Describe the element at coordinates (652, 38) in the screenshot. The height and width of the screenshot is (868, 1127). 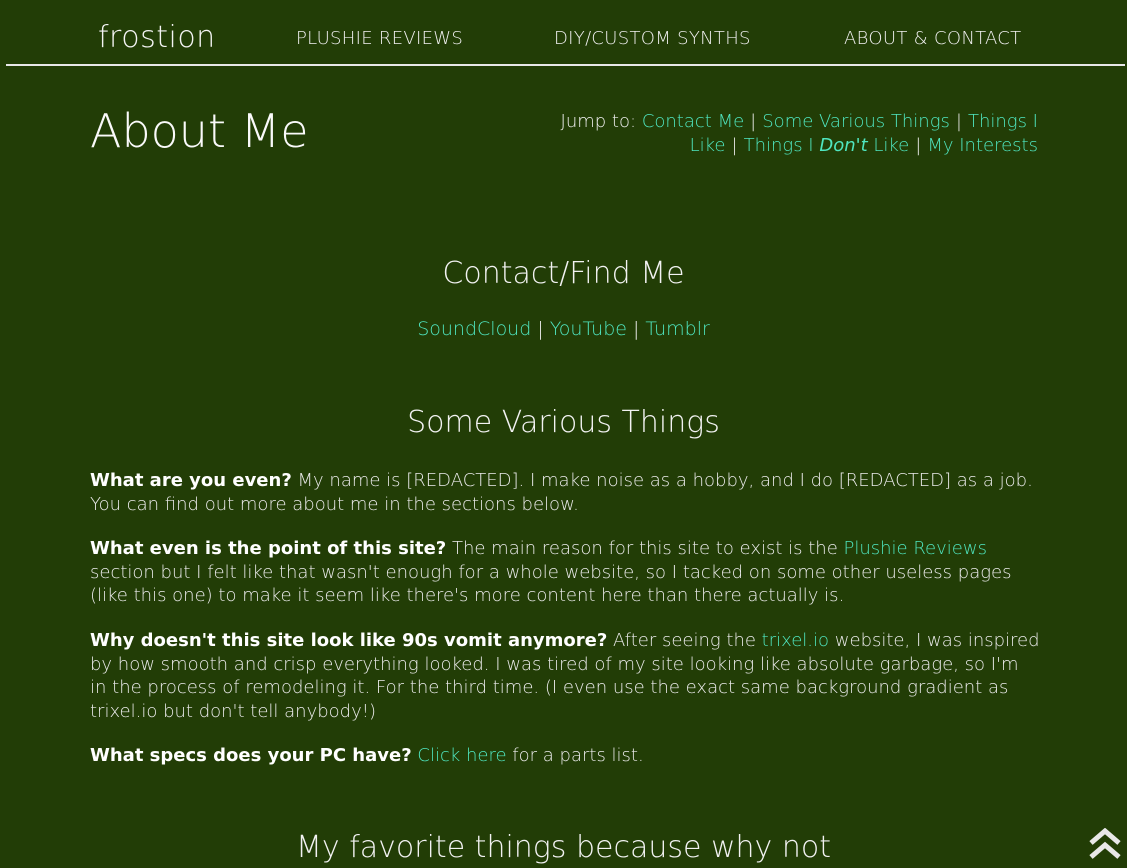
I see `nav-diy-custom-synths: DIY/CUSTOM SYNTHS` at that location.